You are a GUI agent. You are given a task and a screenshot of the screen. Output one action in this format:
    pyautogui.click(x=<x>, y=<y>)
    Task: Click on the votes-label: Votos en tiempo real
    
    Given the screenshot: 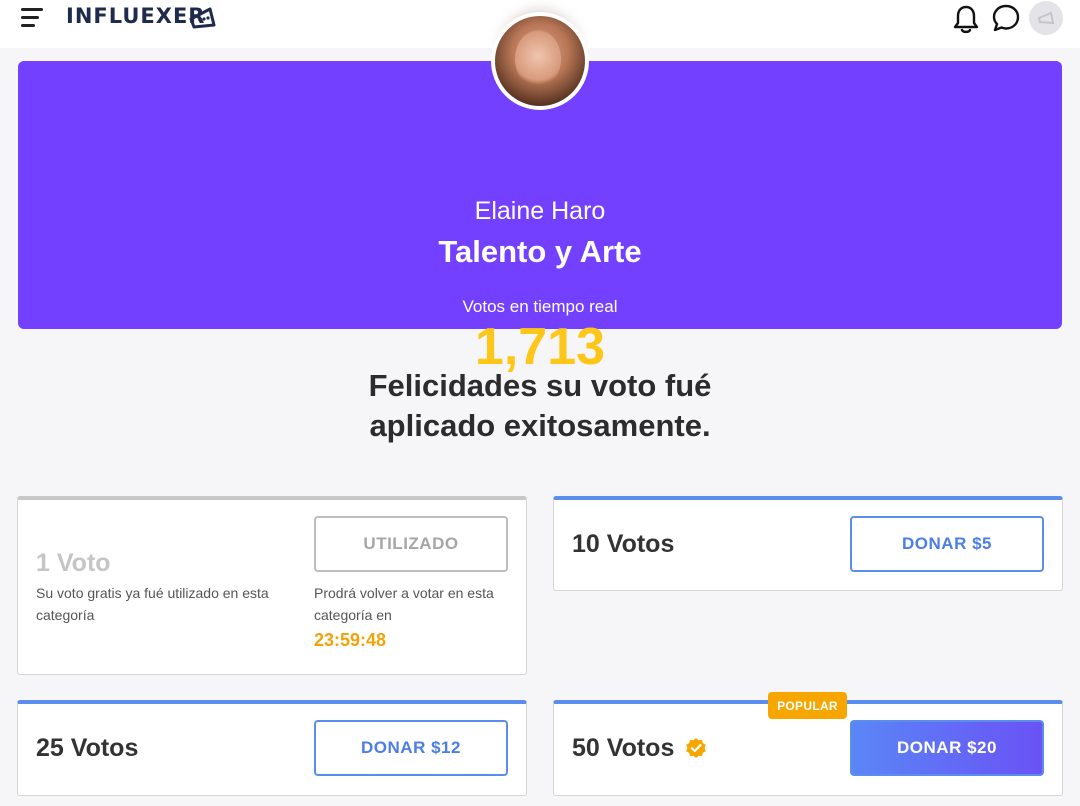 What is the action you would take?
    pyautogui.click(x=540, y=306)
    